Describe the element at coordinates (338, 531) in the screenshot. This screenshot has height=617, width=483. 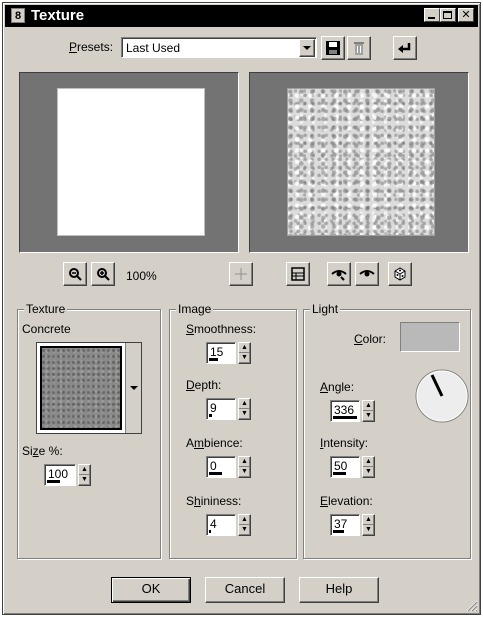
I see `elevation-level-bar` at that location.